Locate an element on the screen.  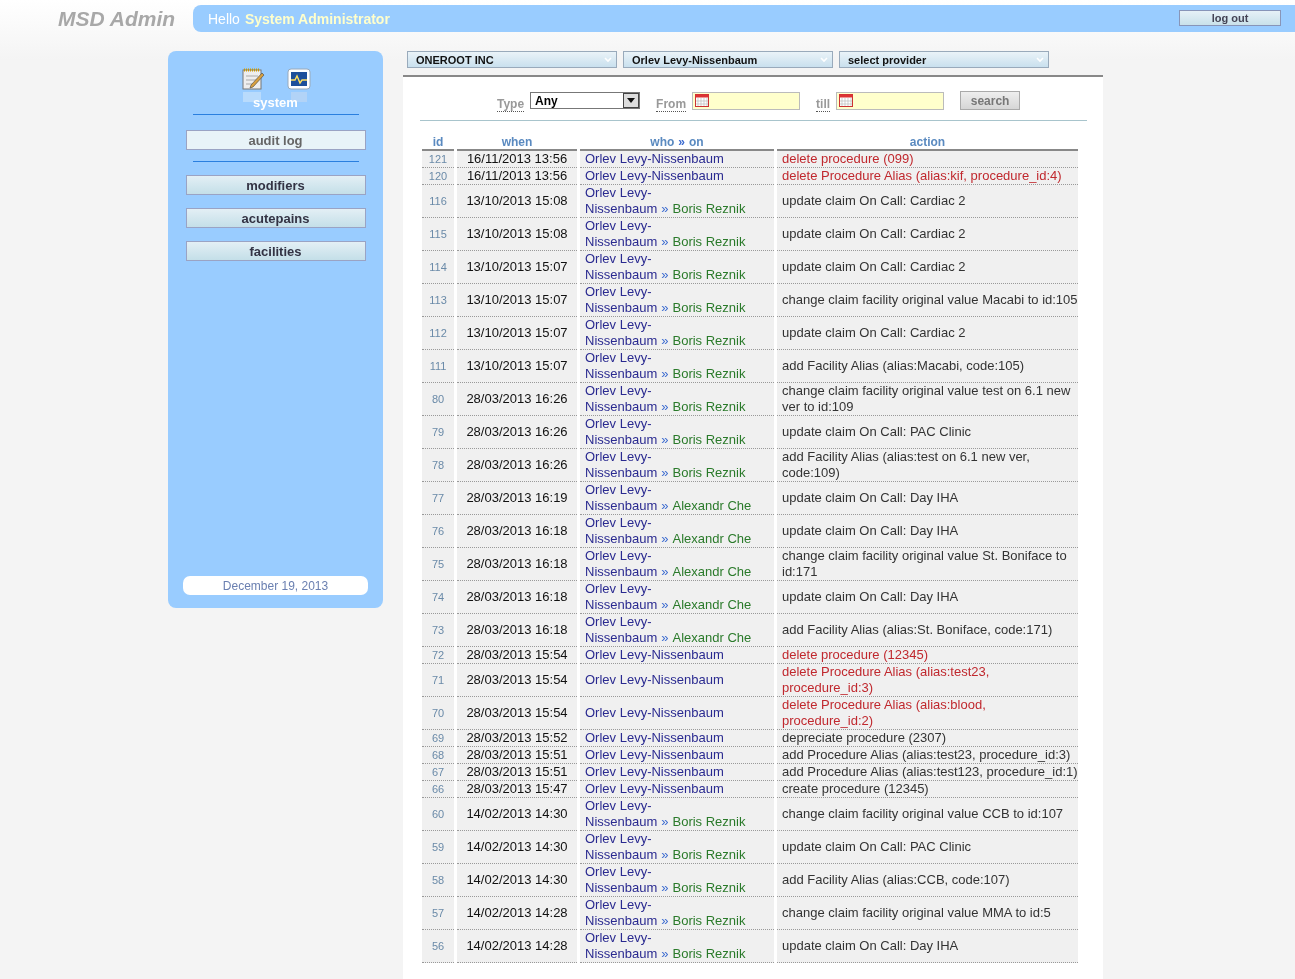
row-id: 69 is located at coordinates (438, 738).